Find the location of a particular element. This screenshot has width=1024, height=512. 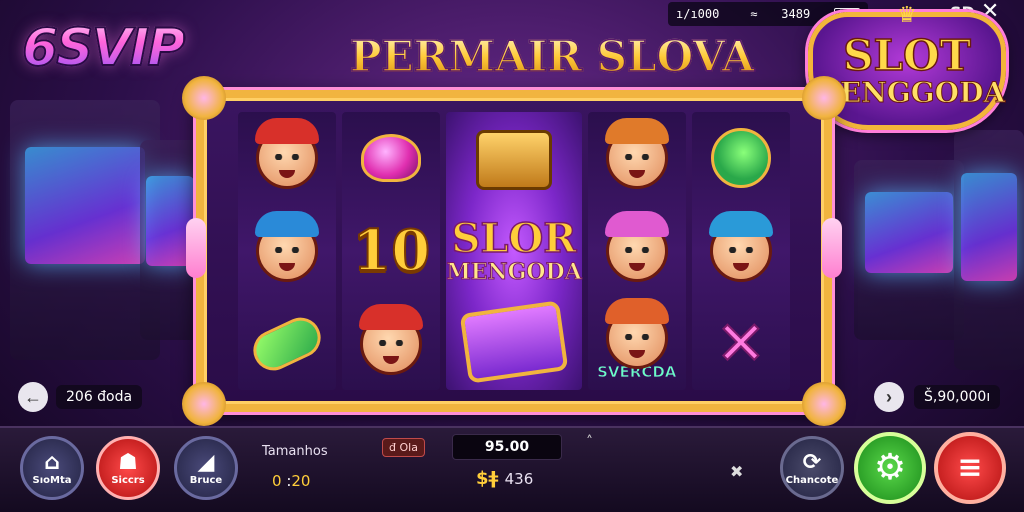

symbol-fox-face is located at coordinates (637, 157).